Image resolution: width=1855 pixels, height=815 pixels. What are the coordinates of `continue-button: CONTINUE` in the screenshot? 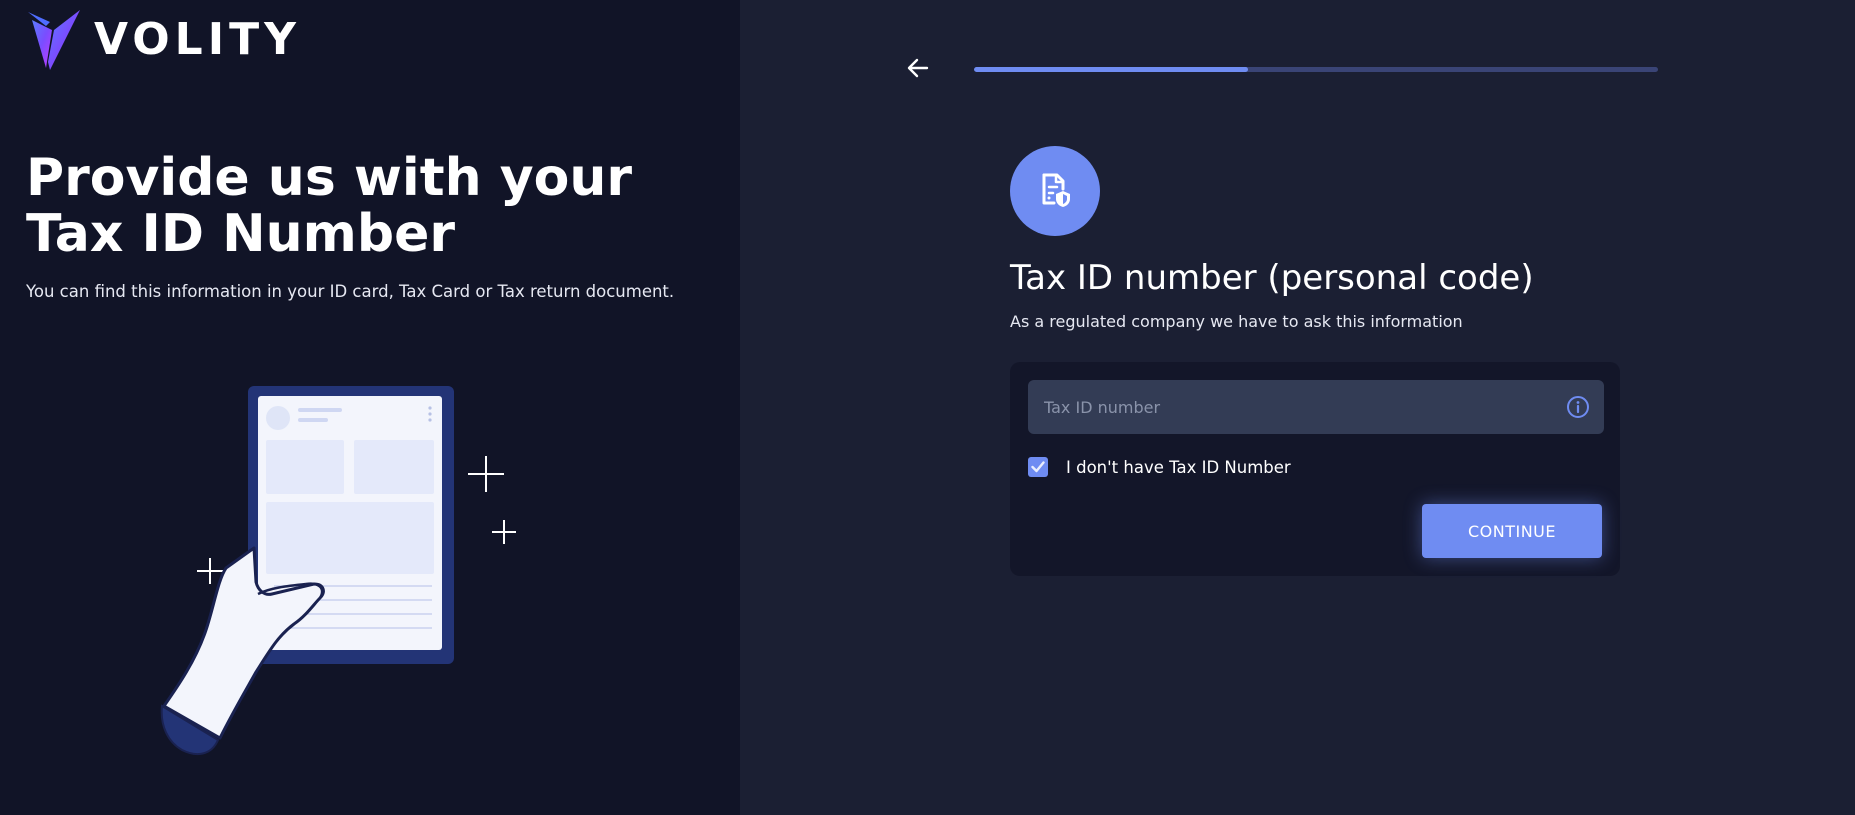 It's located at (1512, 531).